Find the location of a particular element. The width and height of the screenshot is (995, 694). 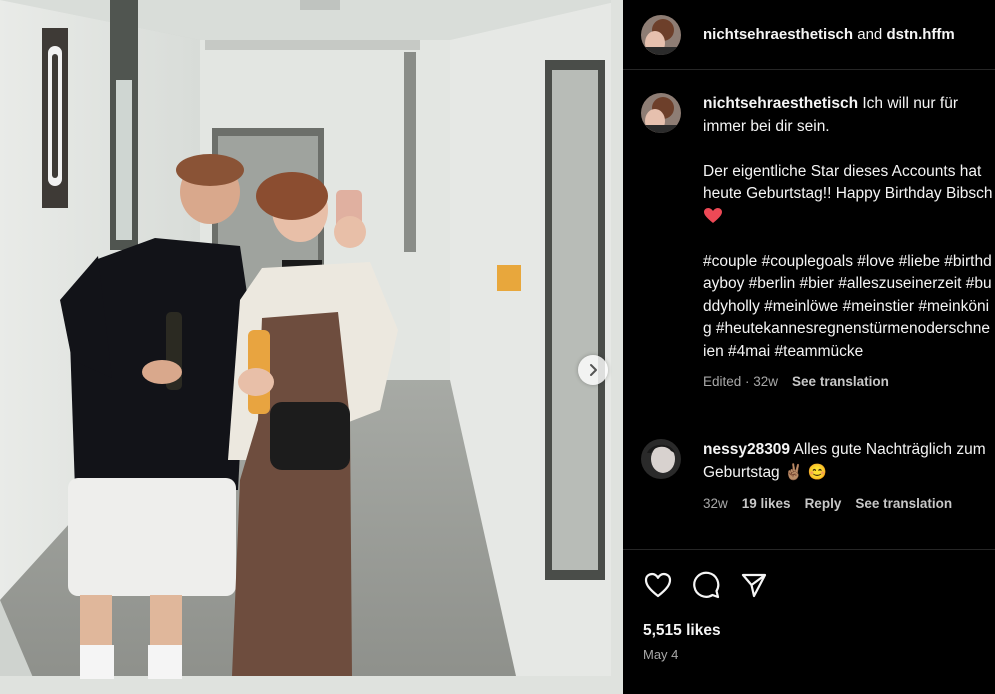

post-actions: 5,515 likes May 4 is located at coordinates (809, 621).